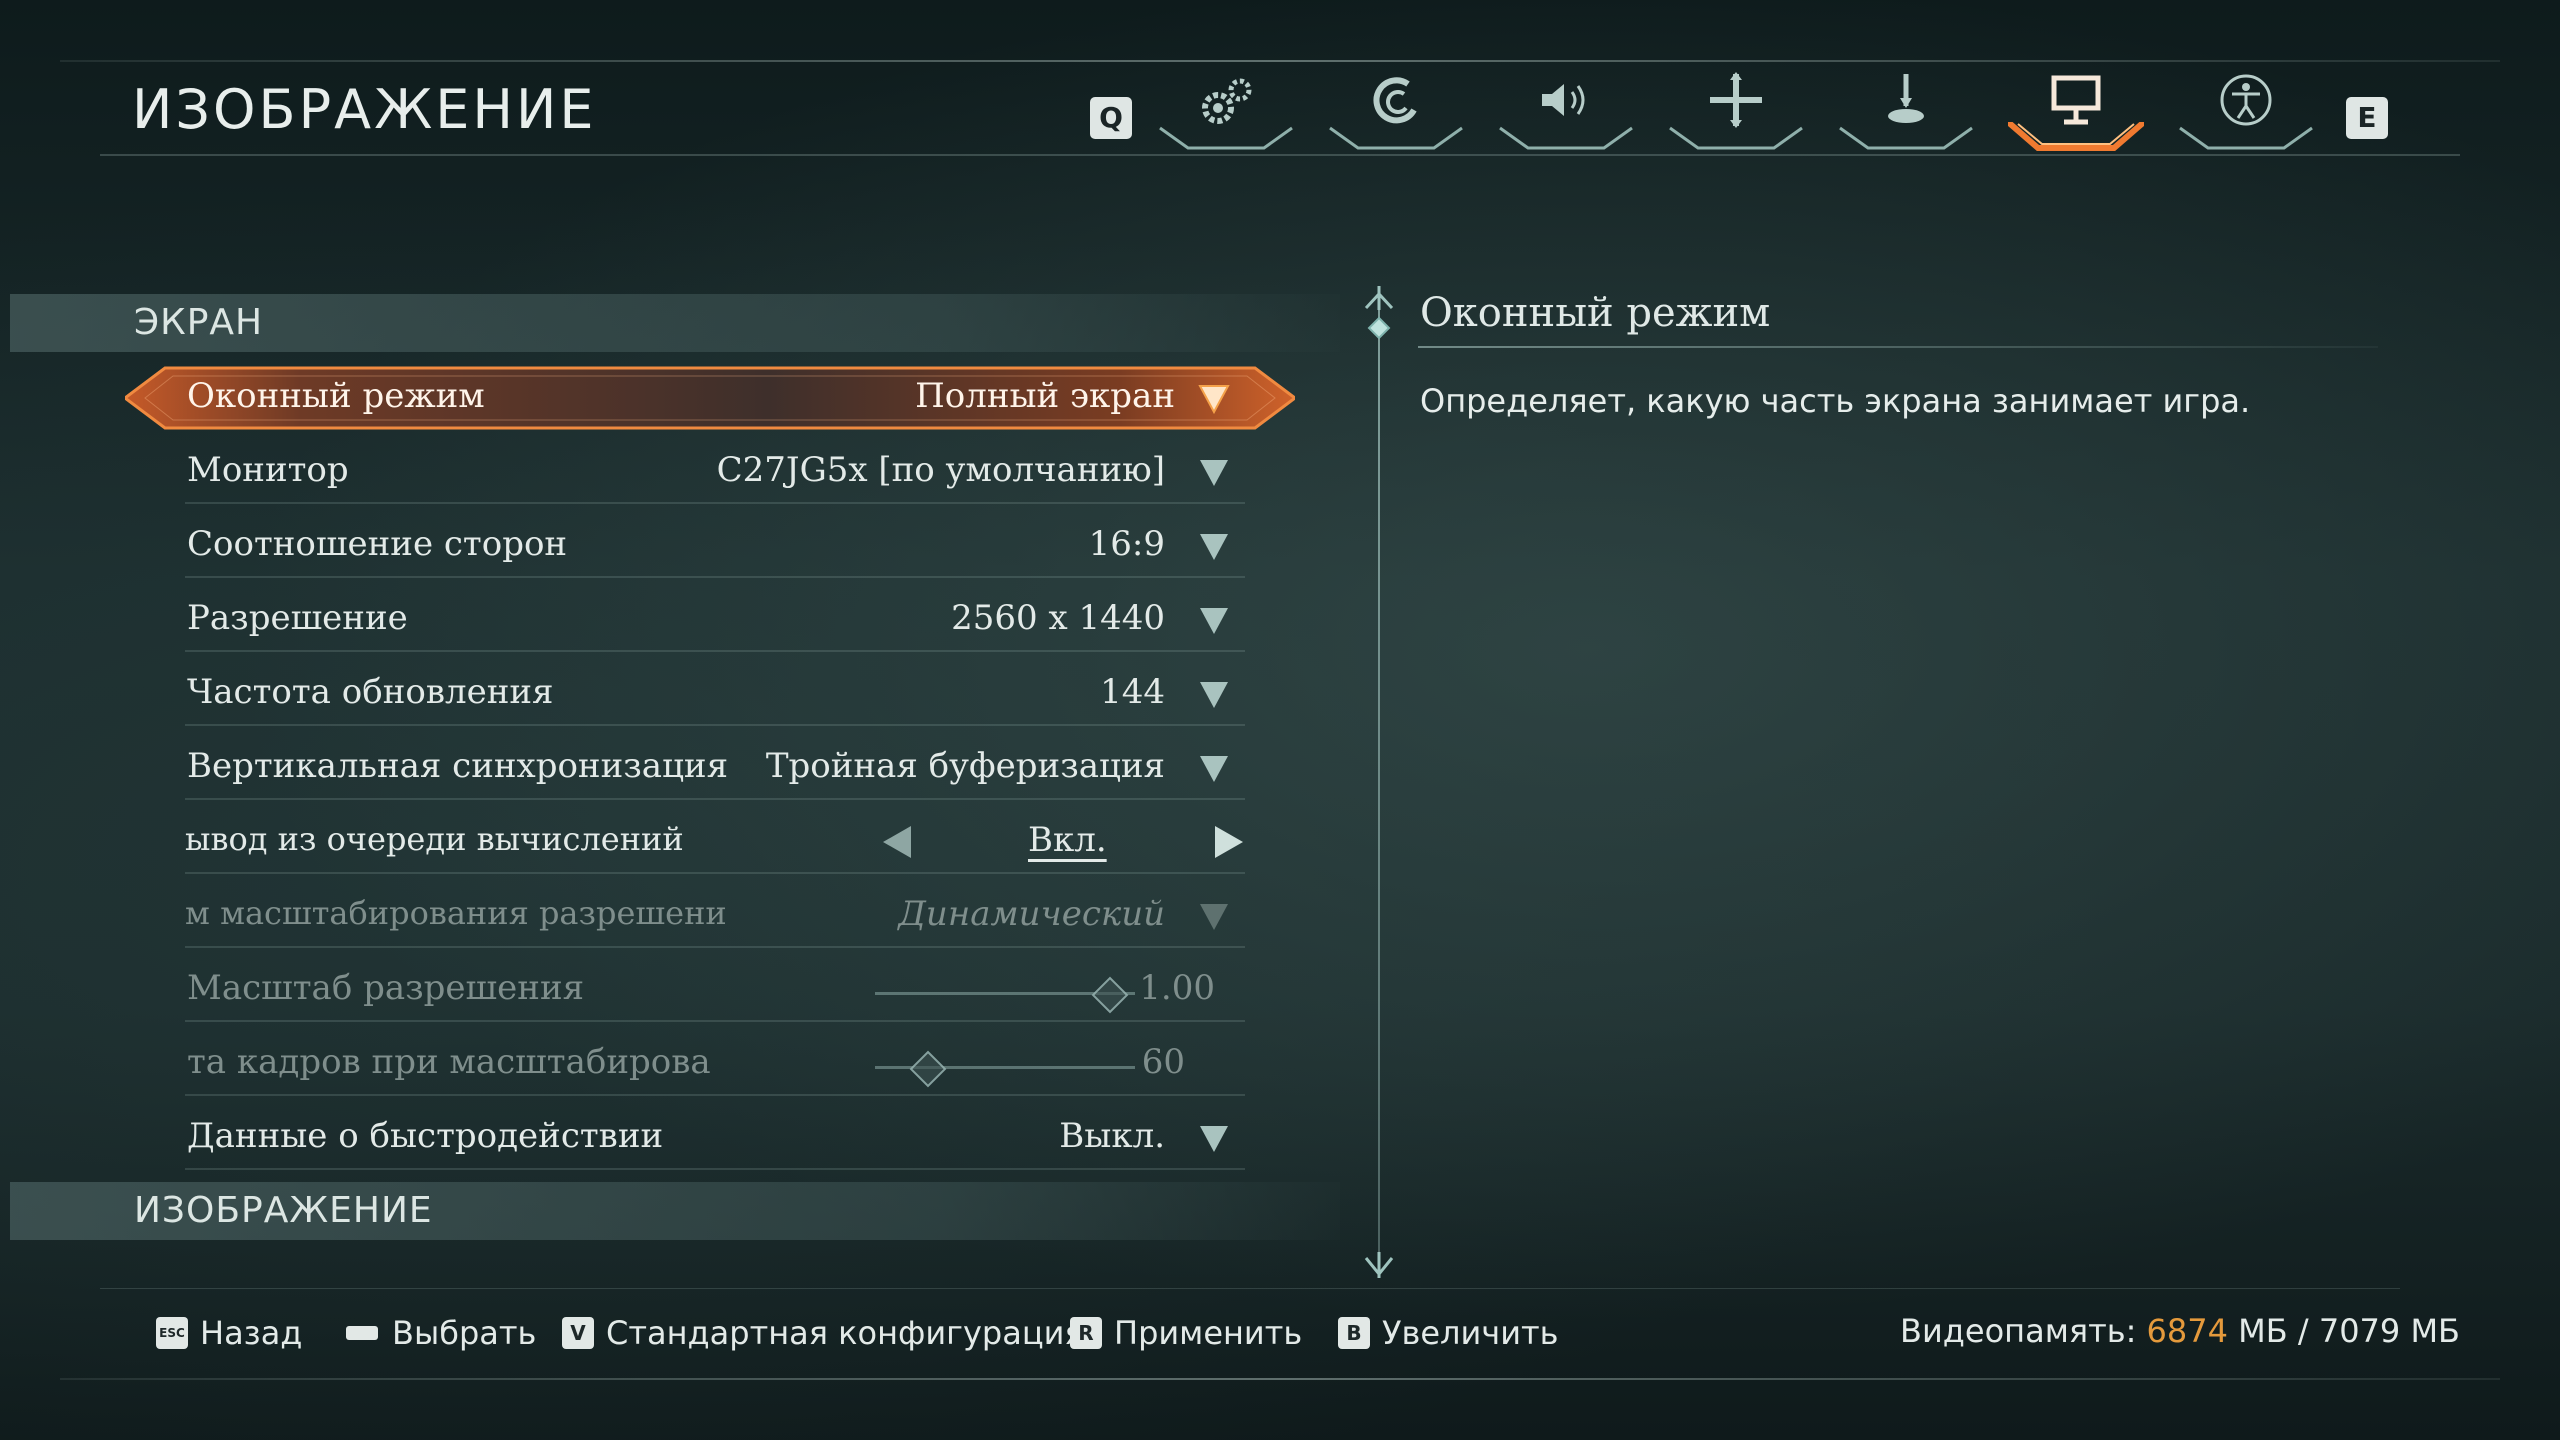 The image size is (2560, 1440). Describe the element at coordinates (1111, 118) in the screenshot. I see `prev-tab-key: Q` at that location.